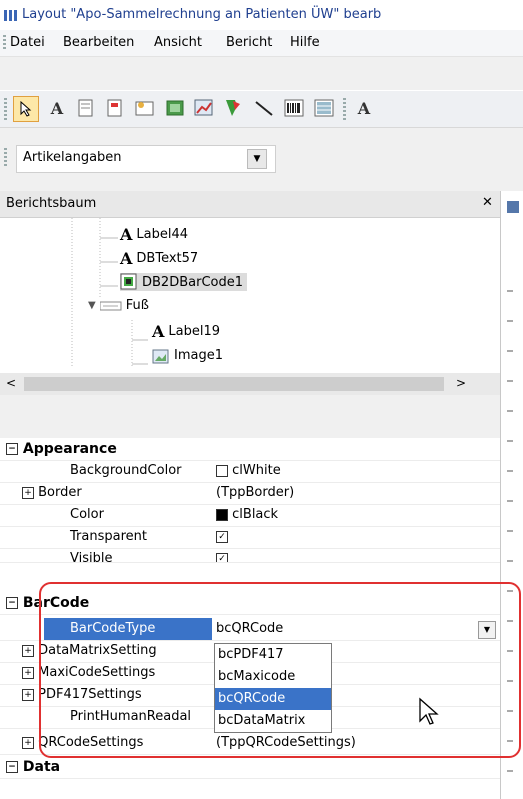  What do you see at coordinates (27, 42) in the screenshot?
I see `menu-datei: Datei` at bounding box center [27, 42].